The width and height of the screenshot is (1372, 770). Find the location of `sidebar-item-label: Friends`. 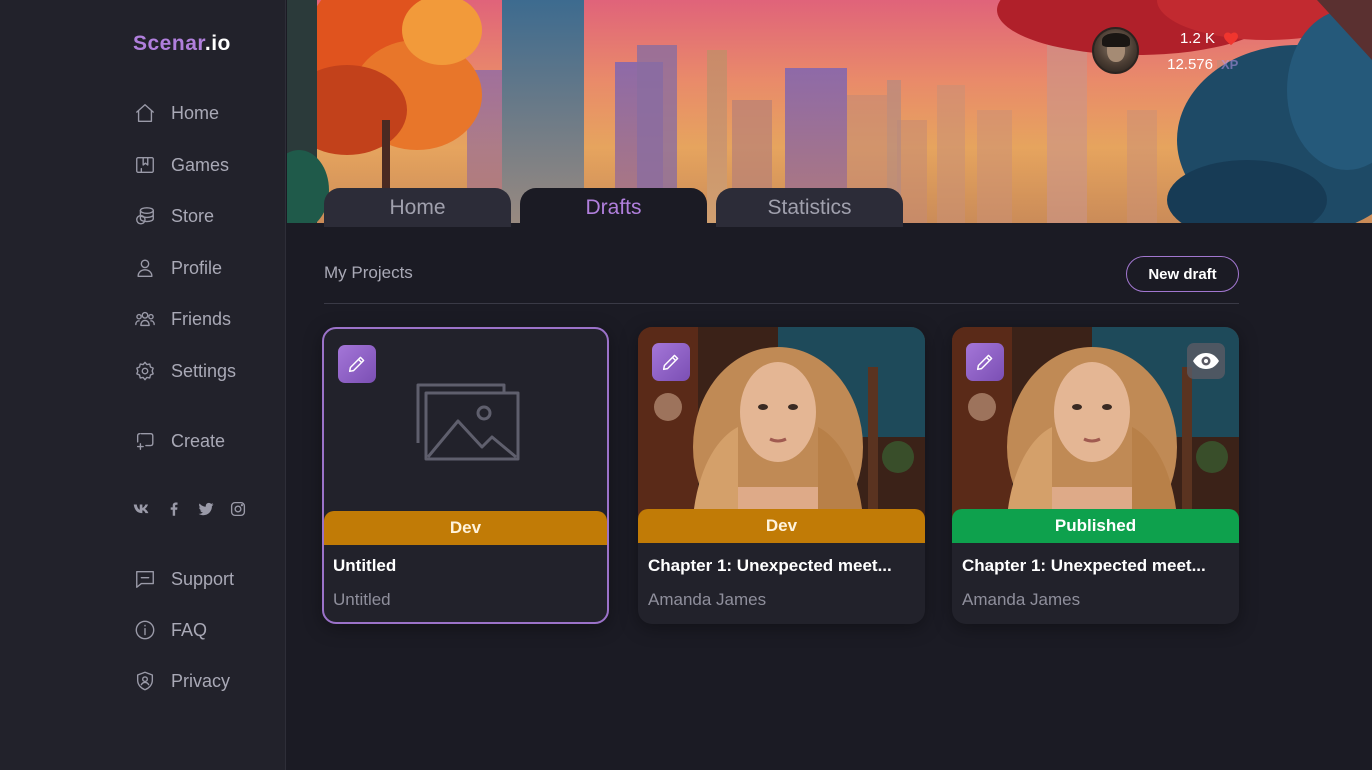

sidebar-item-label: Friends is located at coordinates (201, 318).